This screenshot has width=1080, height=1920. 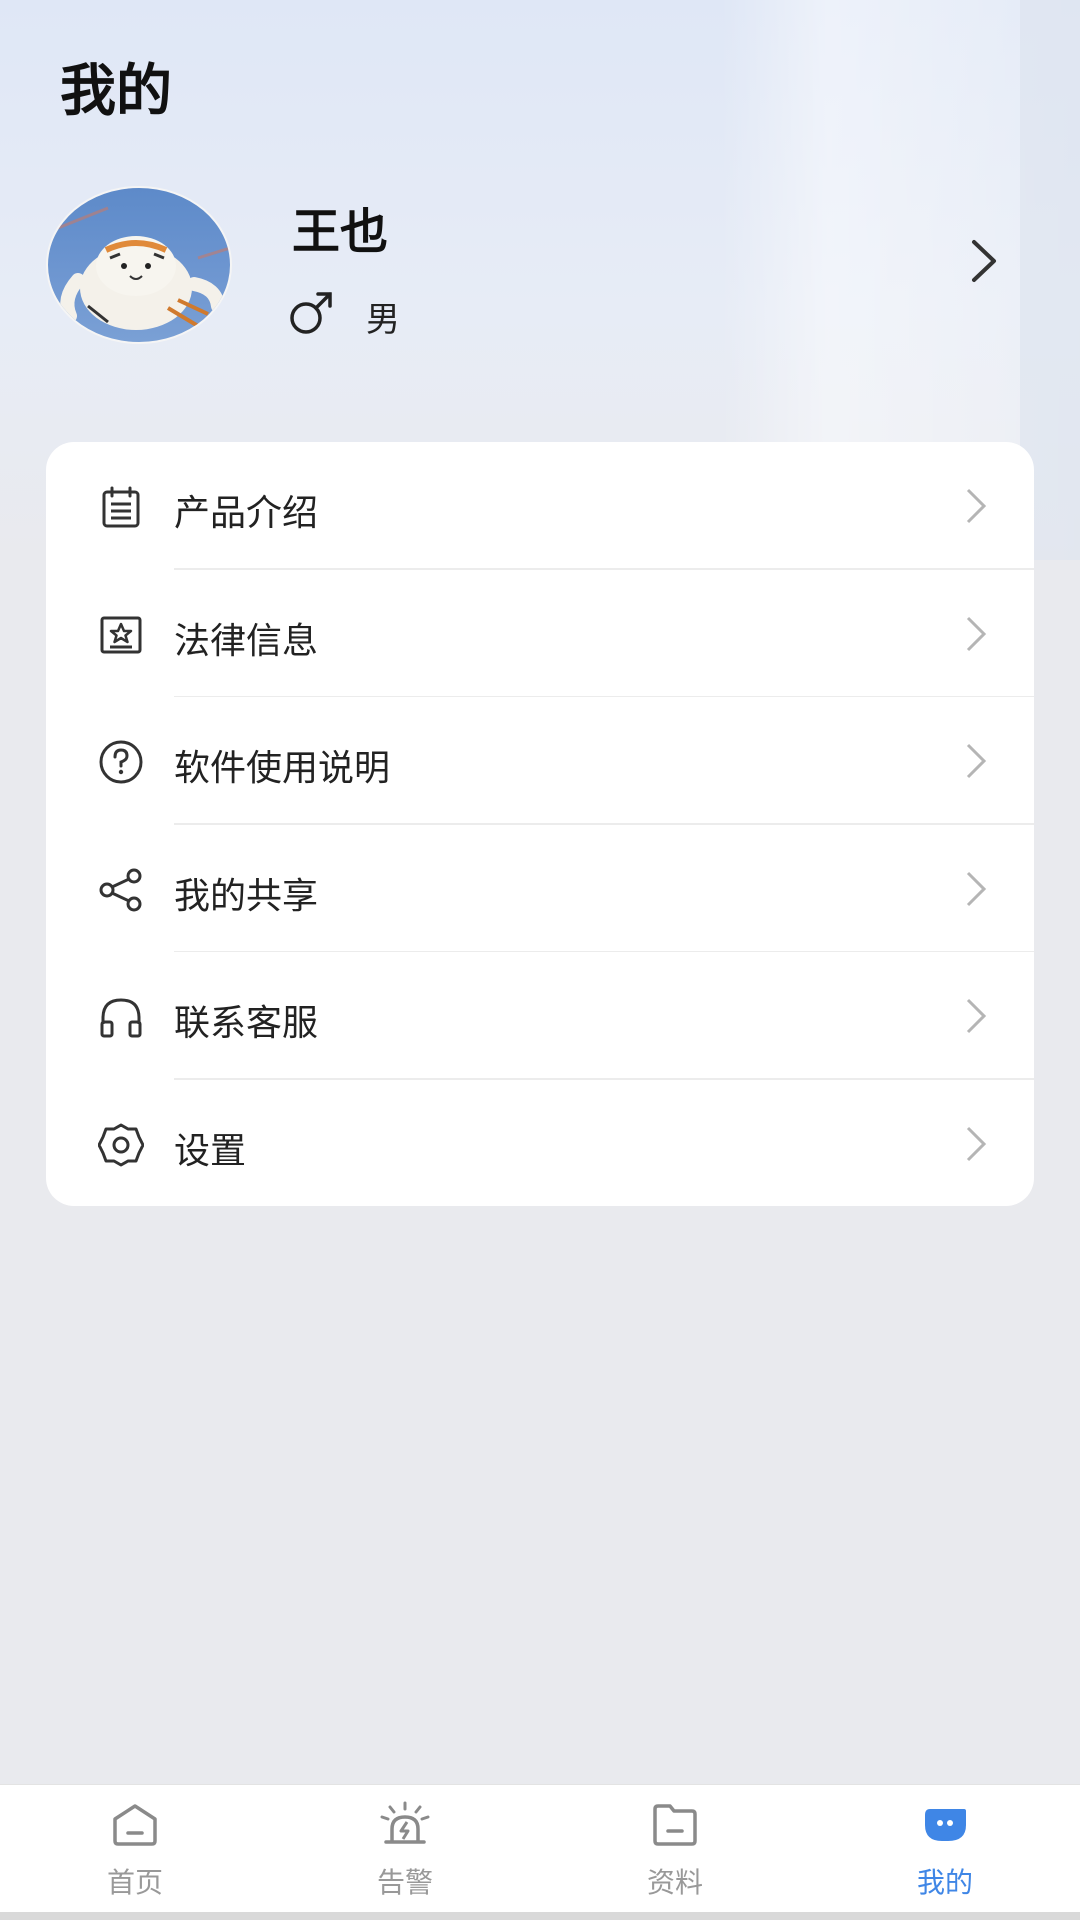 What do you see at coordinates (246, 1023) in the screenshot?
I see `menu-item-label: 联系客服` at bounding box center [246, 1023].